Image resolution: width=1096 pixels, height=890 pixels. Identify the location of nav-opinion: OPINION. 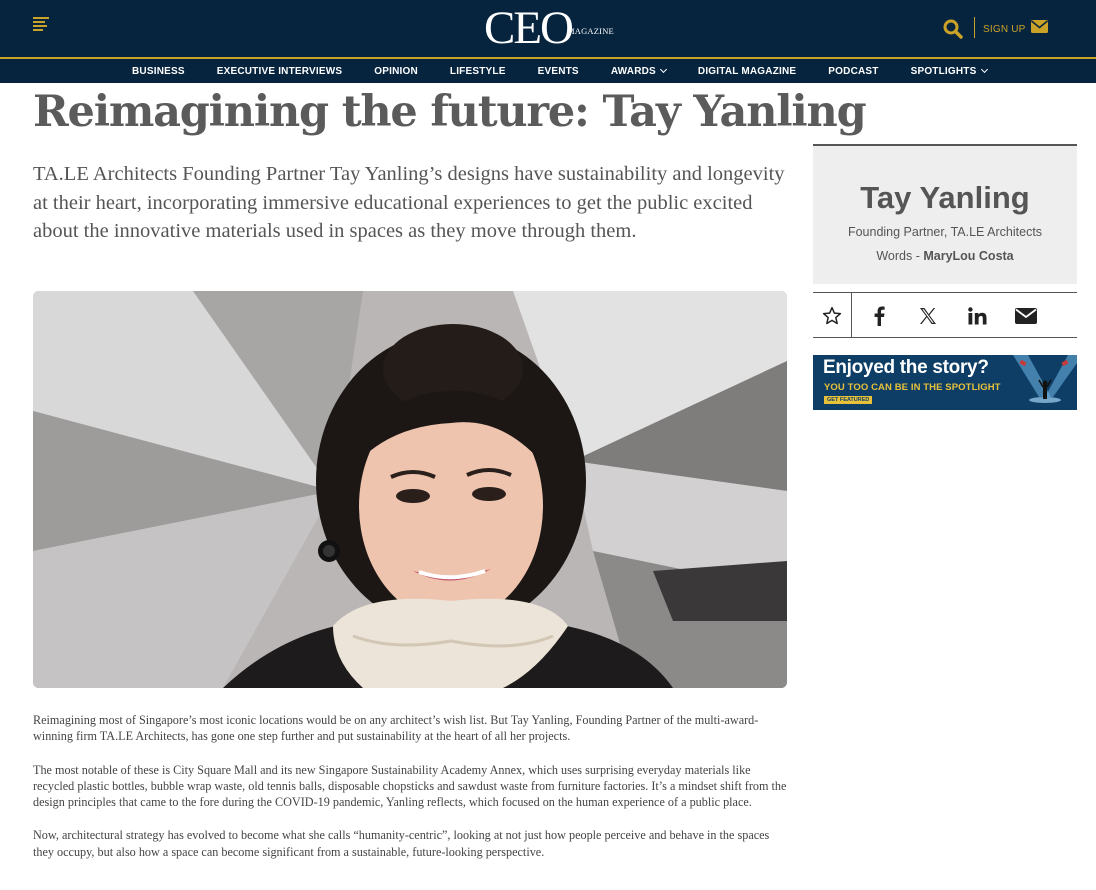
(396, 71).